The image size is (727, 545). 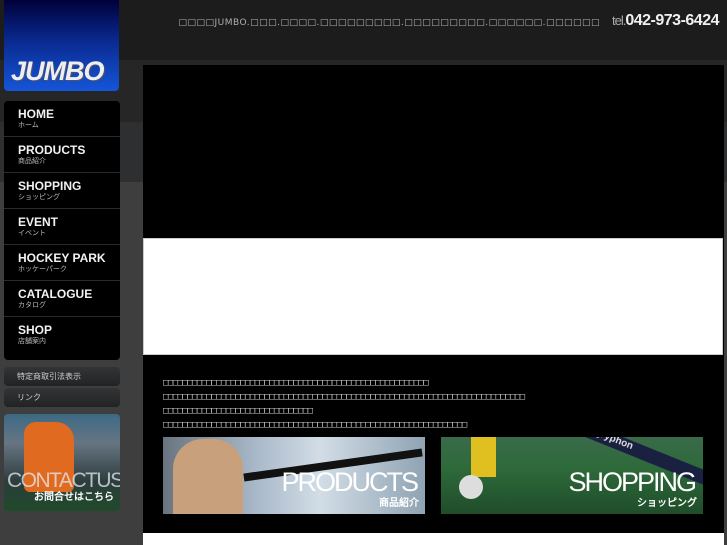 I want to click on nav-item-catalogue: CATALOGUE カタログ, so click(x=62, y=299).